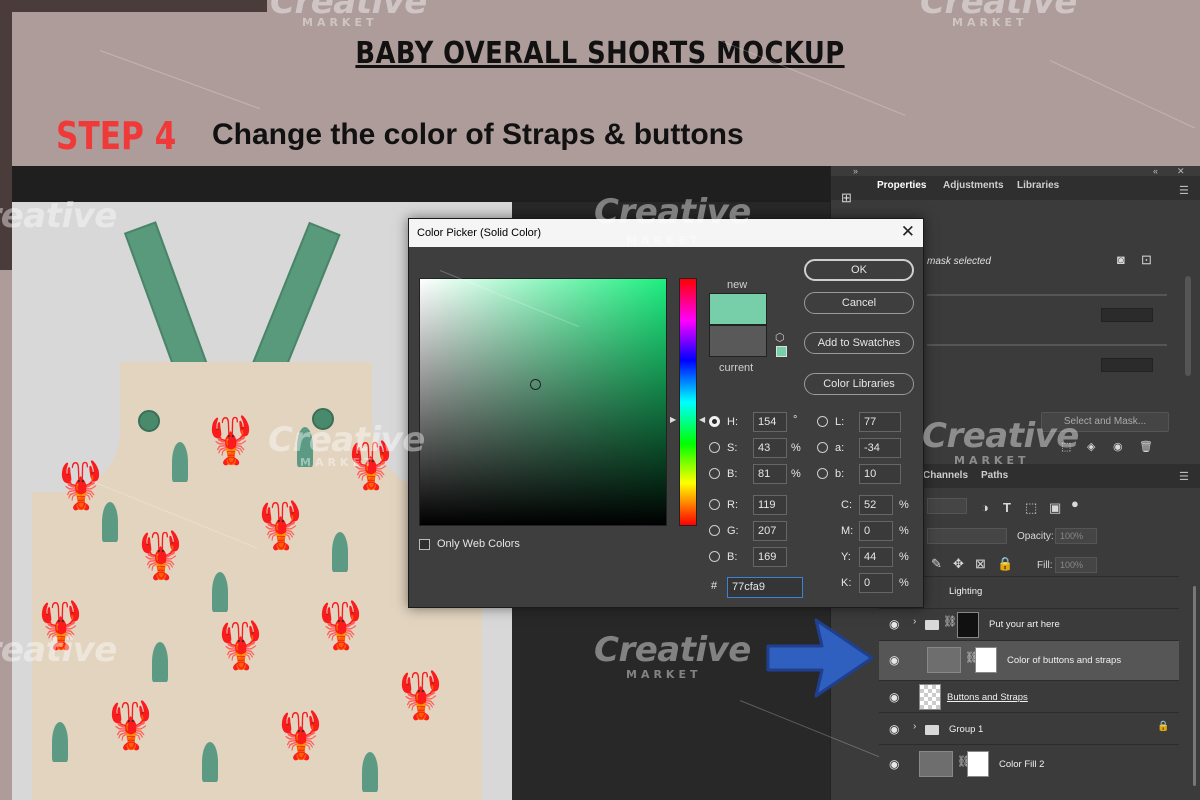 This screenshot has height=800, width=1200. Describe the element at coordinates (780, 337) in the screenshot. I see `cube-icon: ⬡` at that location.